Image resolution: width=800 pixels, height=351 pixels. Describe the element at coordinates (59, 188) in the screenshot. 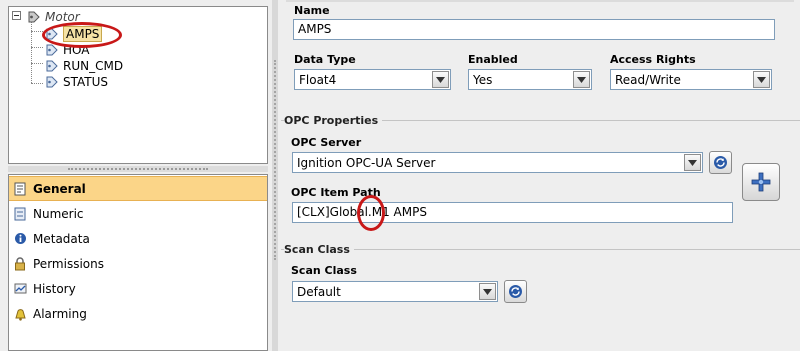

I see `category-label: General` at that location.